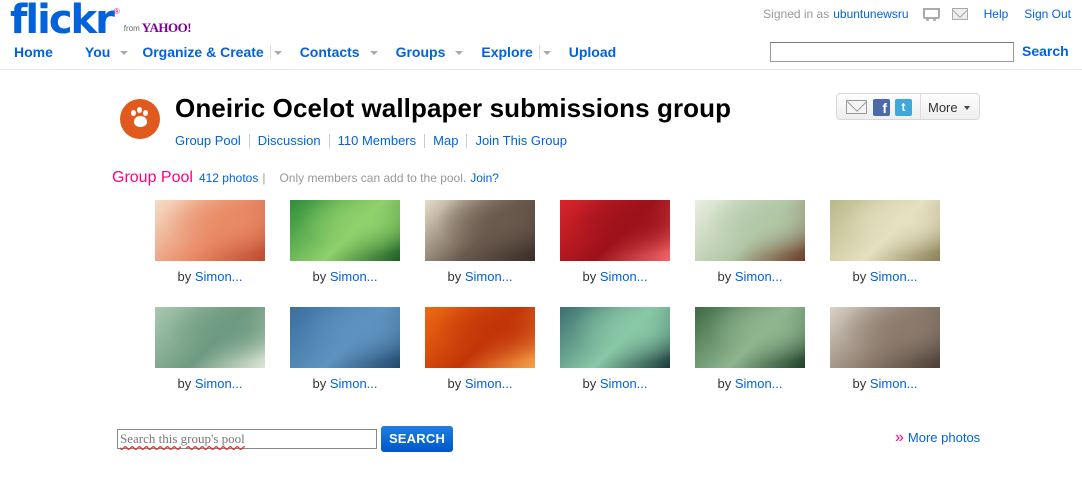  Describe the element at coordinates (445, 140) in the screenshot. I see `map-link: Map` at that location.